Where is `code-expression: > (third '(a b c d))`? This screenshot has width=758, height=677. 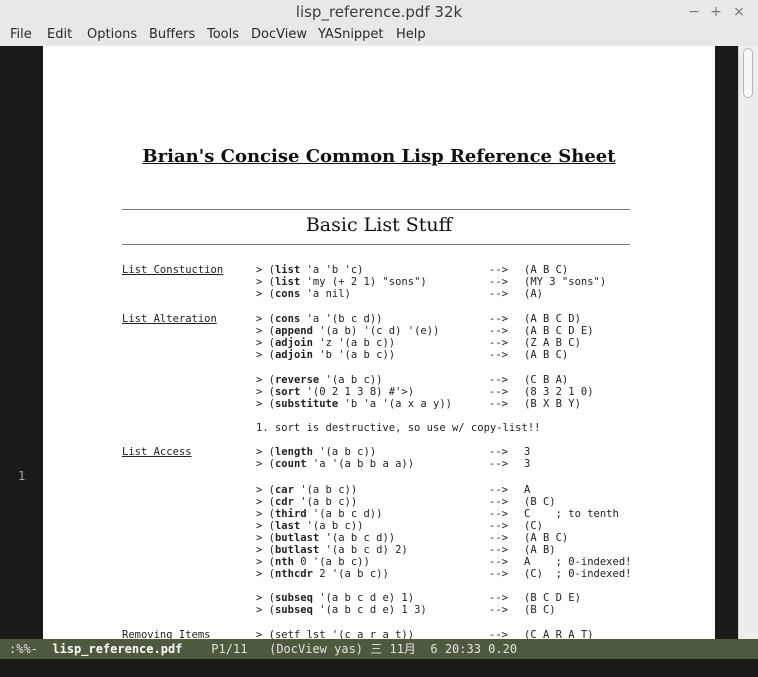 code-expression: > (third '(a b c d)) is located at coordinates (319, 514).